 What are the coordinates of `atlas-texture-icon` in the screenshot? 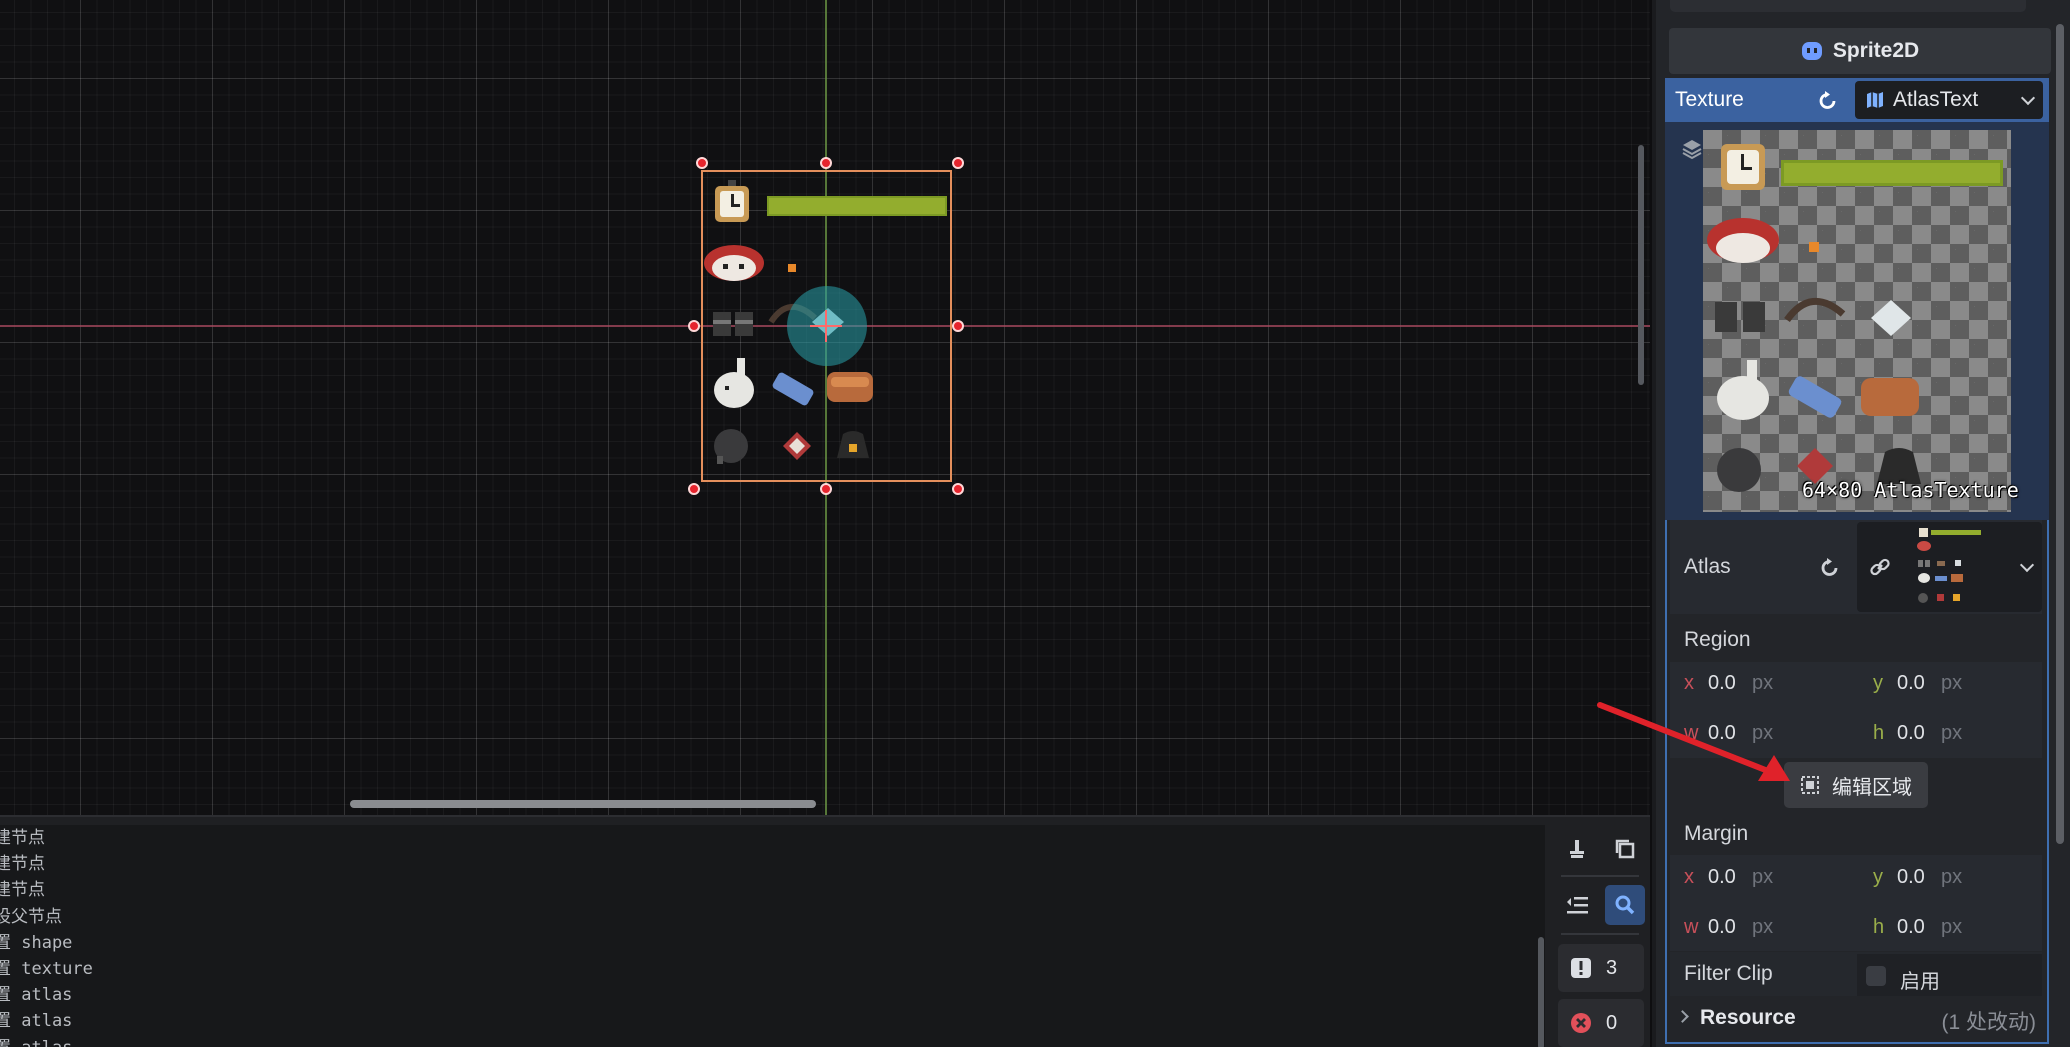 It's located at (1875, 100).